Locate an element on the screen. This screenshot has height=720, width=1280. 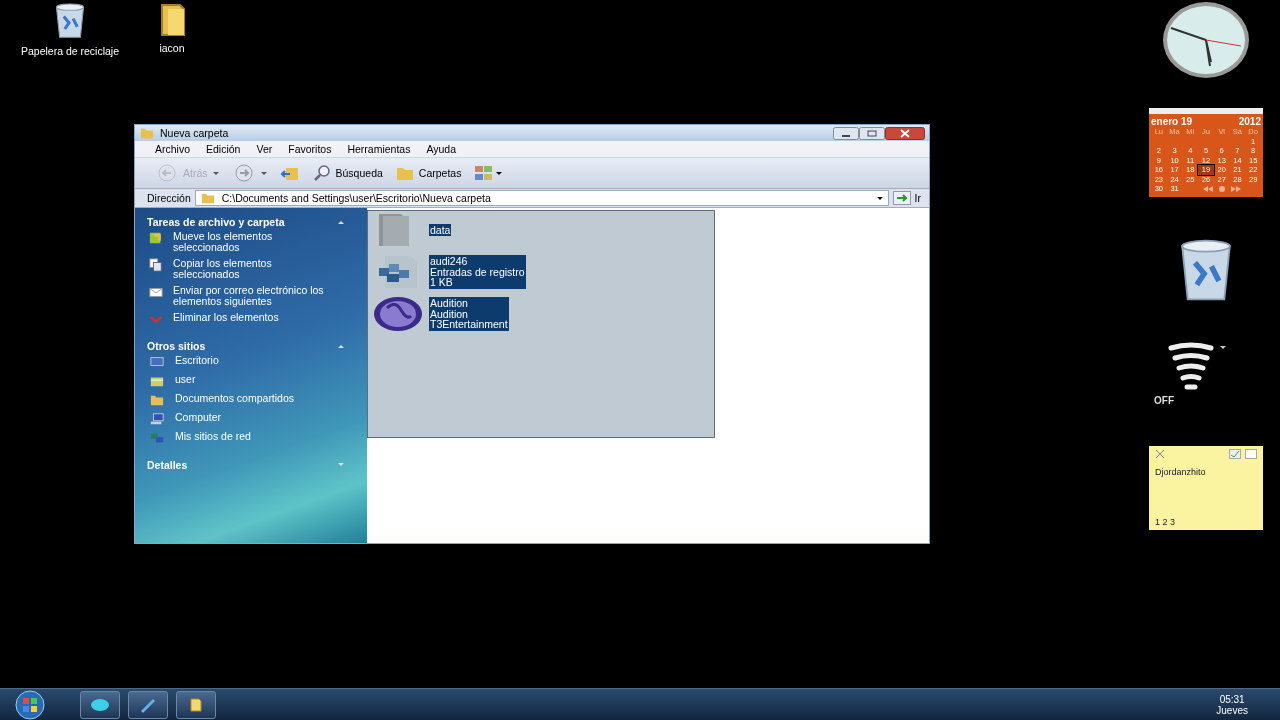
arrow-icon is located at coordinates (901, 198).